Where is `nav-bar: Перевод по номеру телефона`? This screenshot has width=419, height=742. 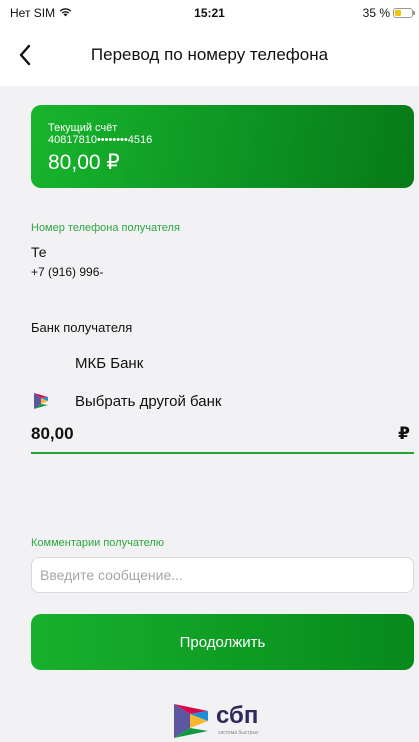
nav-bar: Перевод по номеру телефона is located at coordinates (209, 61).